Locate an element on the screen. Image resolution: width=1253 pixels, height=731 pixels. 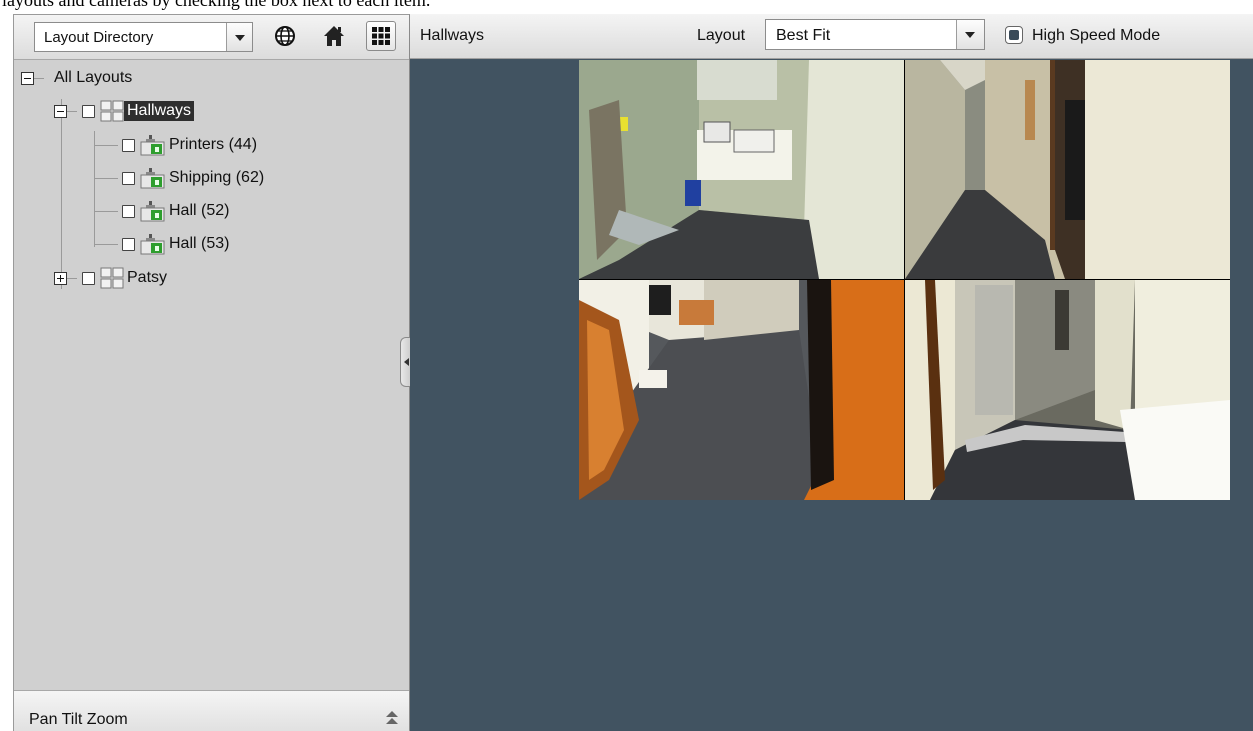
globe-button is located at coordinates (285, 36).